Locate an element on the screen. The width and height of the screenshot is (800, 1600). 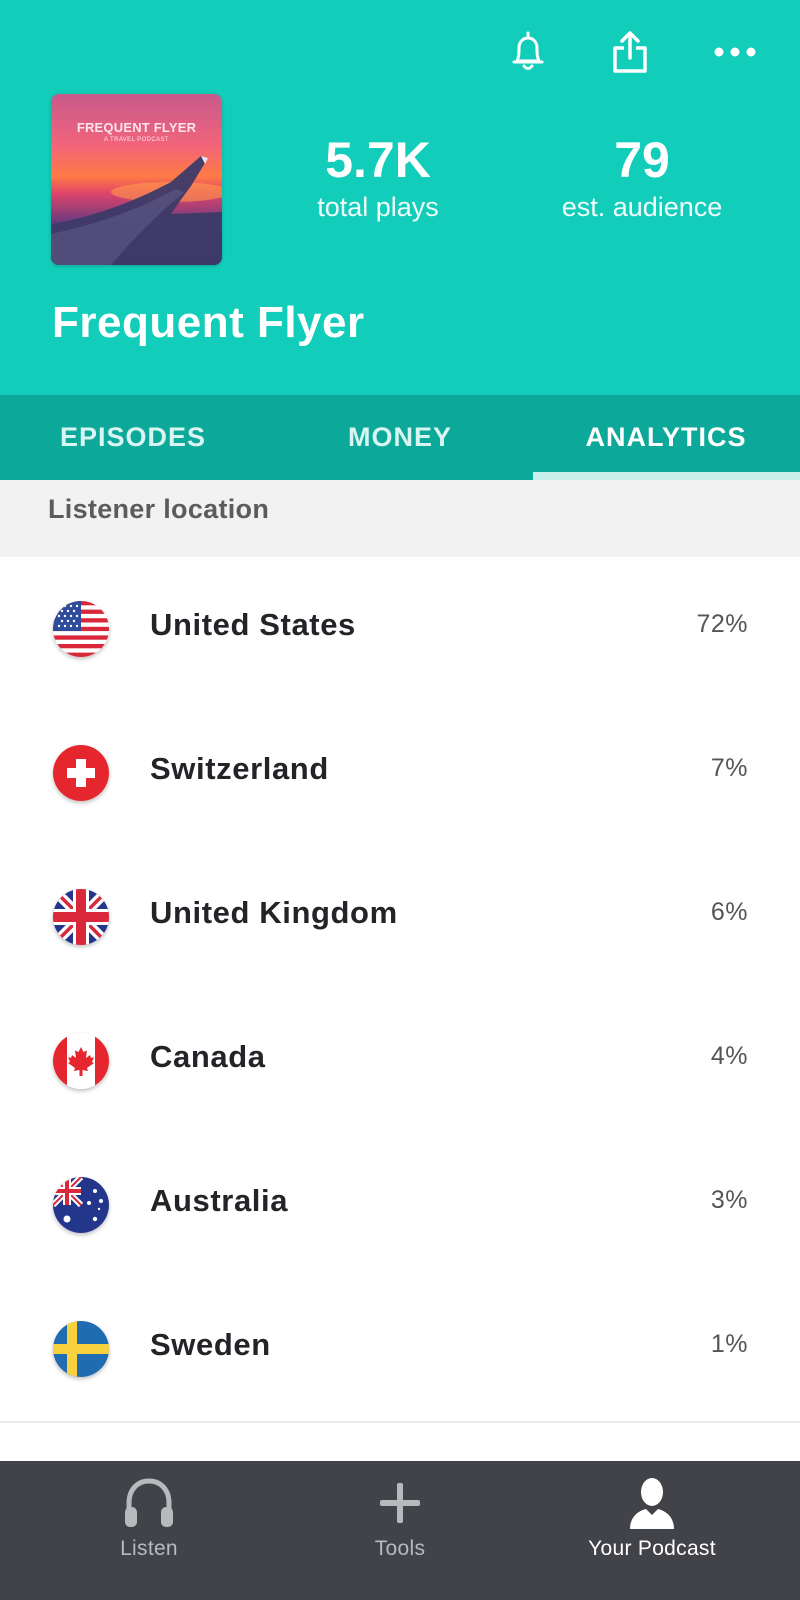
stat-label: total plays is located at coordinates (378, 207).